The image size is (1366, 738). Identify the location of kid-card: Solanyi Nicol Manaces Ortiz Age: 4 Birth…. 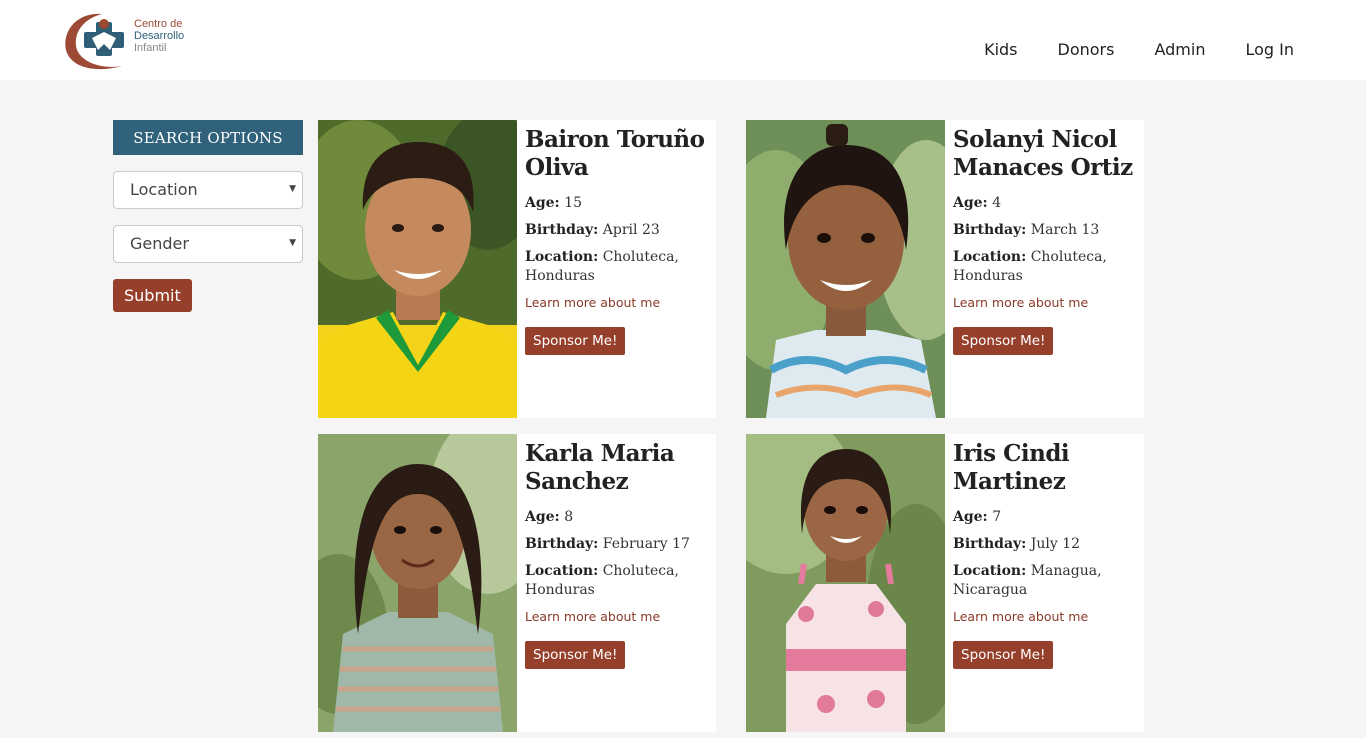
(945, 269).